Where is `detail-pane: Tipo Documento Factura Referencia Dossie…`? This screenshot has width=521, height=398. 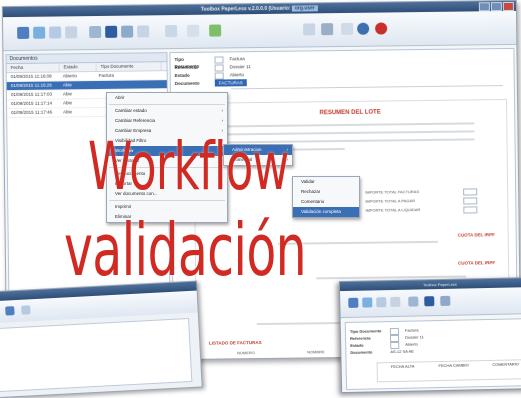 detail-pane: Tipo Documento Factura Referencia Dossie… is located at coordinates (432, 353).